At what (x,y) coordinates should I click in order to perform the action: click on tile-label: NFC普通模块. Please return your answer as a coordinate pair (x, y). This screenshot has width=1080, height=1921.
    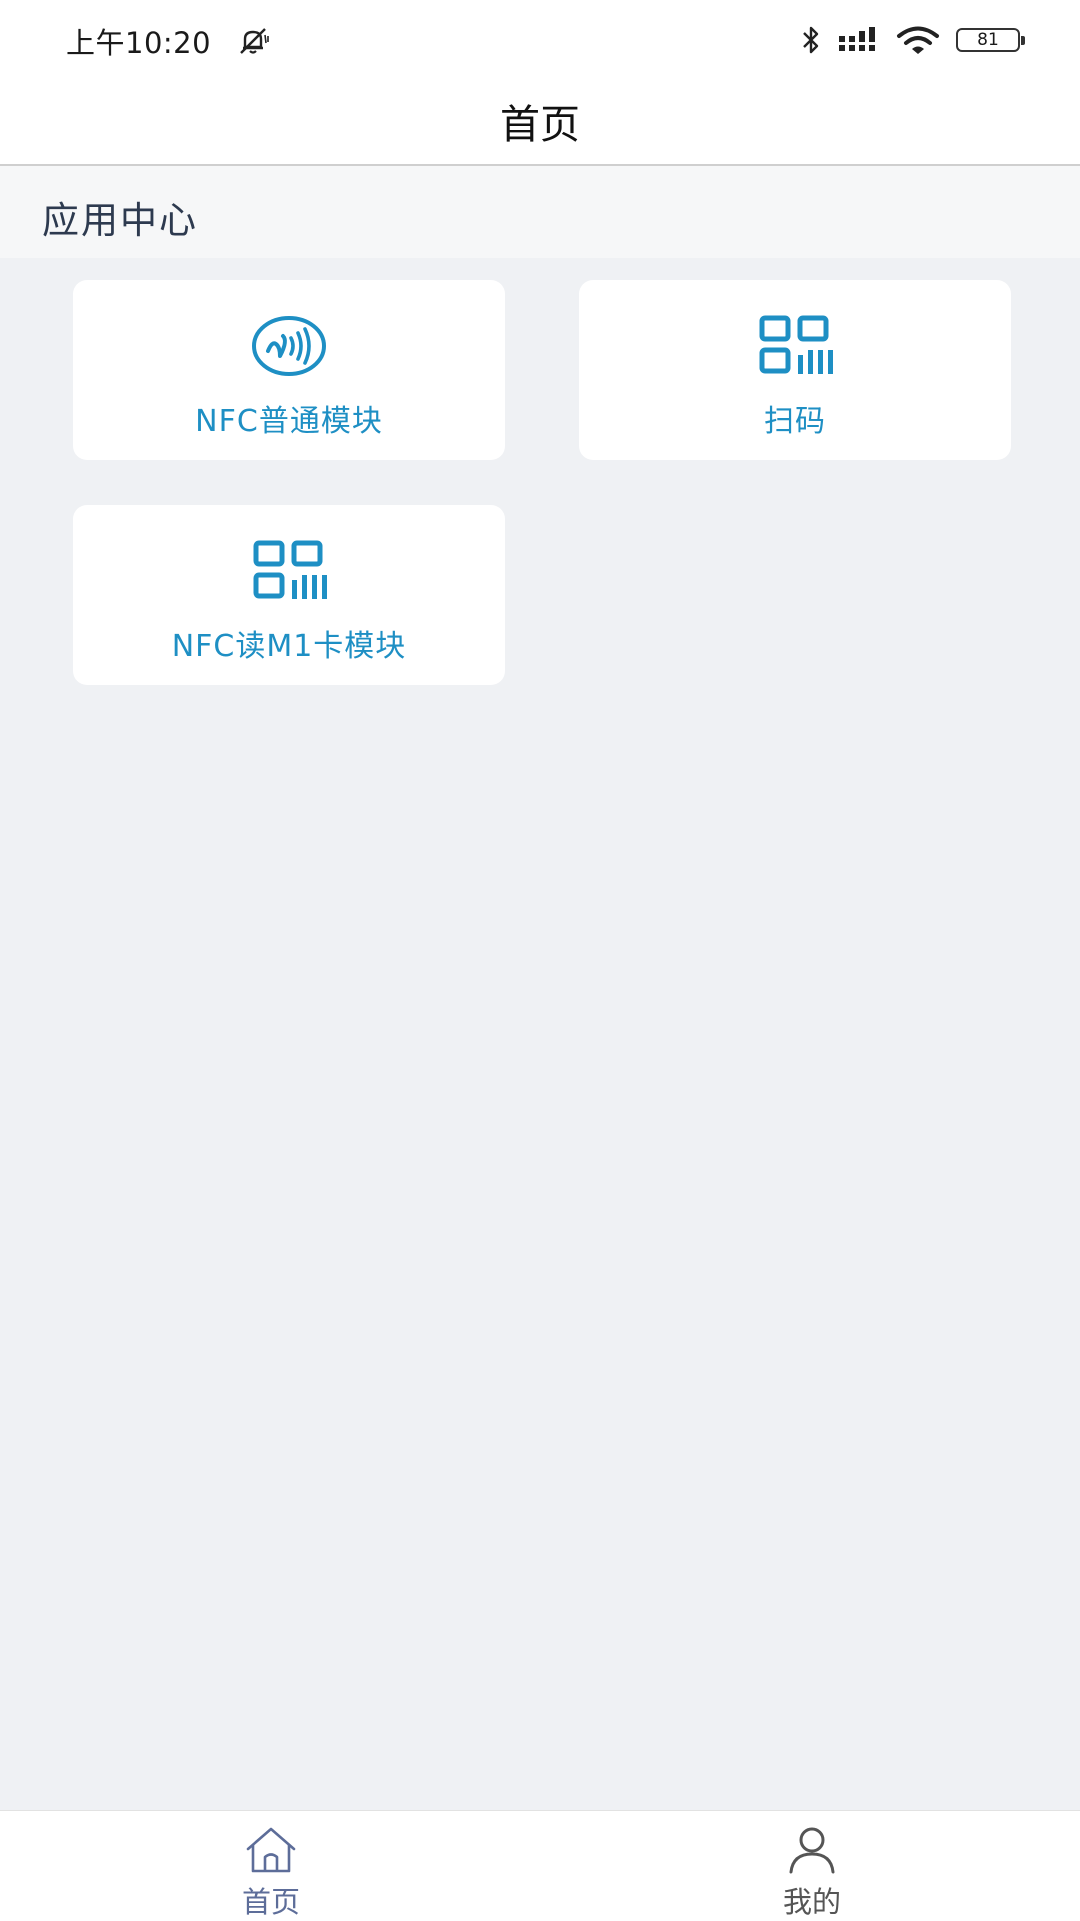
    Looking at the image, I should click on (289, 421).